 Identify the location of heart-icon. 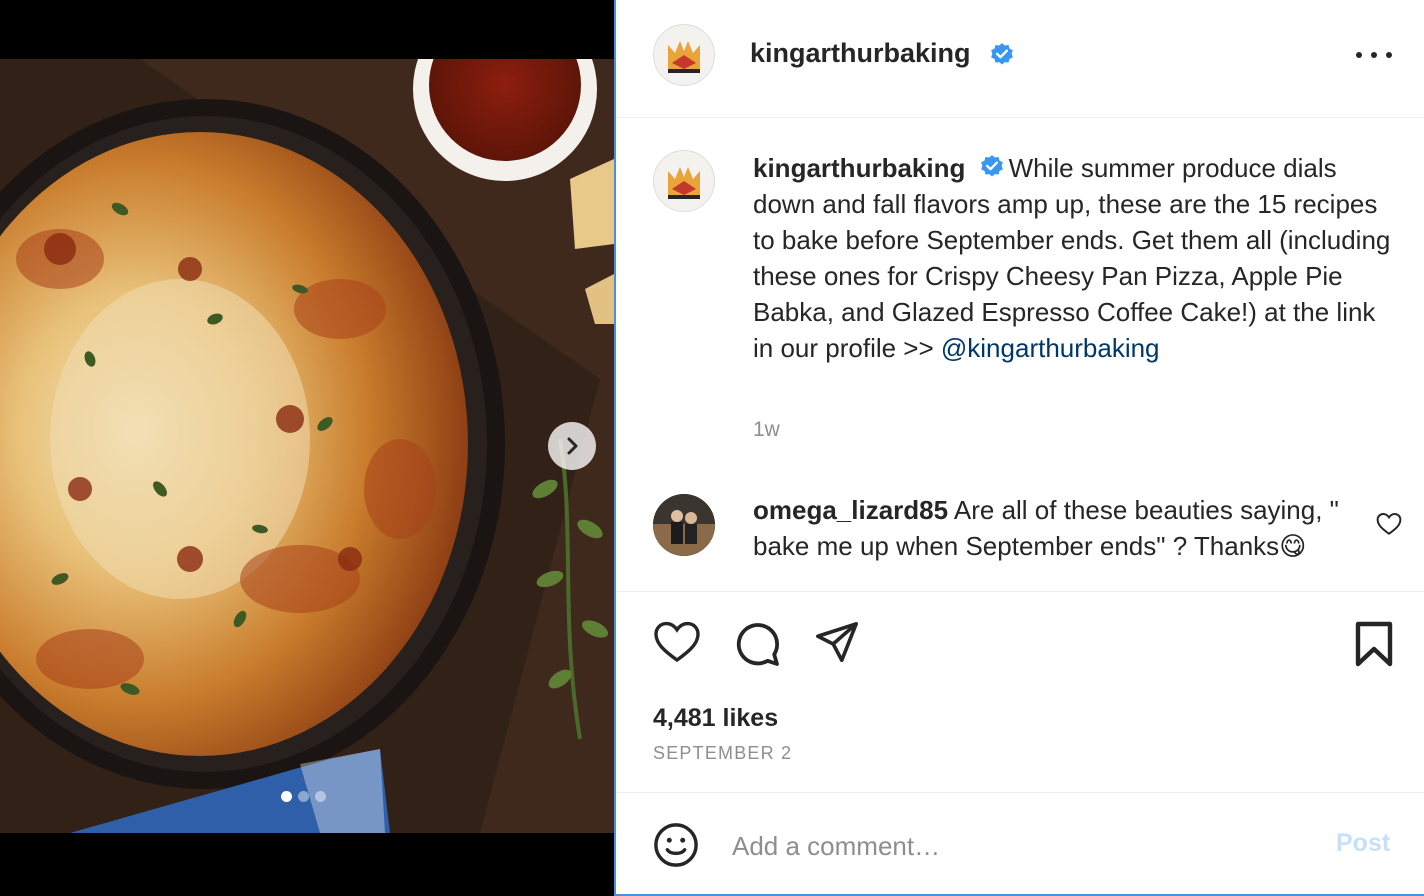
(677, 642).